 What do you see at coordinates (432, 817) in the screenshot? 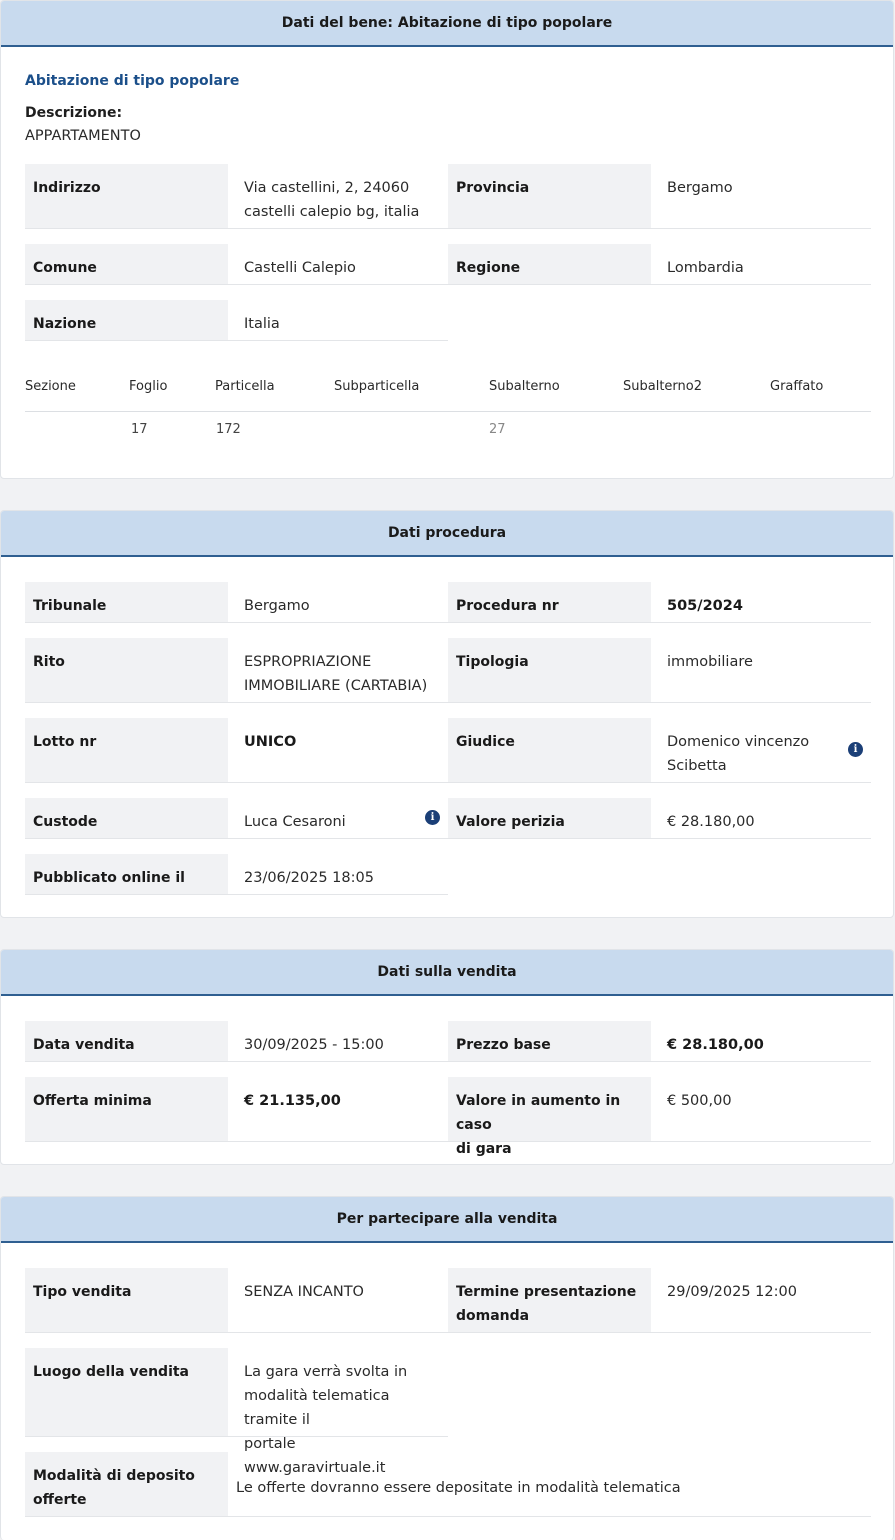
I see `custode-info-icon: i` at bounding box center [432, 817].